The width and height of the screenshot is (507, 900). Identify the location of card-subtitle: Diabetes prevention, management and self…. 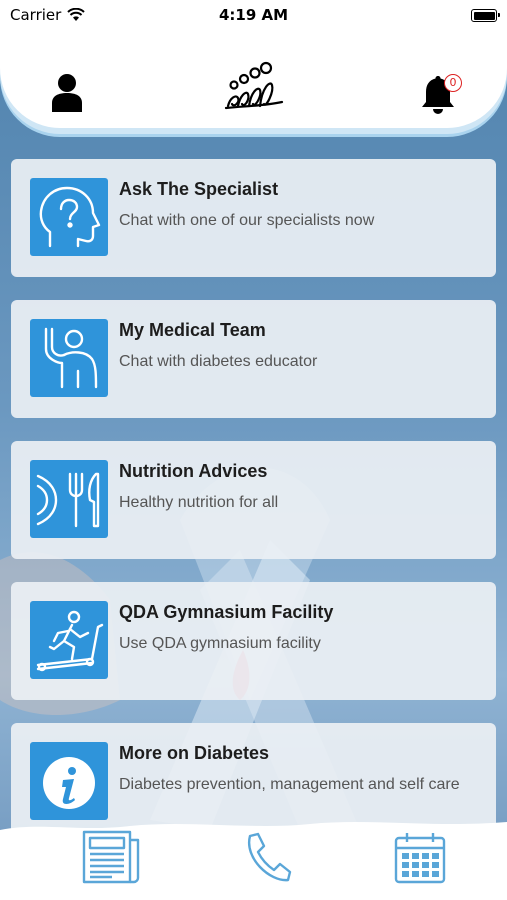
(289, 784).